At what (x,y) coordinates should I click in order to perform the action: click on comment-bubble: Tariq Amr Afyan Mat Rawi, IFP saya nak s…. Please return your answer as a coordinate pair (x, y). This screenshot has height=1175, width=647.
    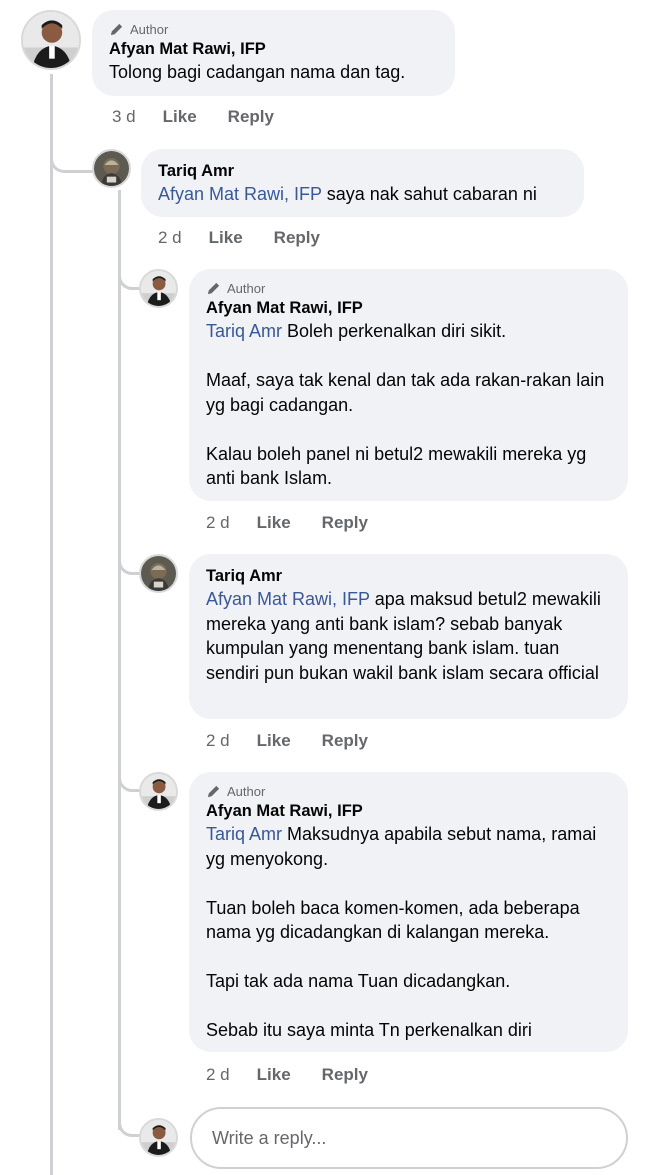
    Looking at the image, I should click on (362, 183).